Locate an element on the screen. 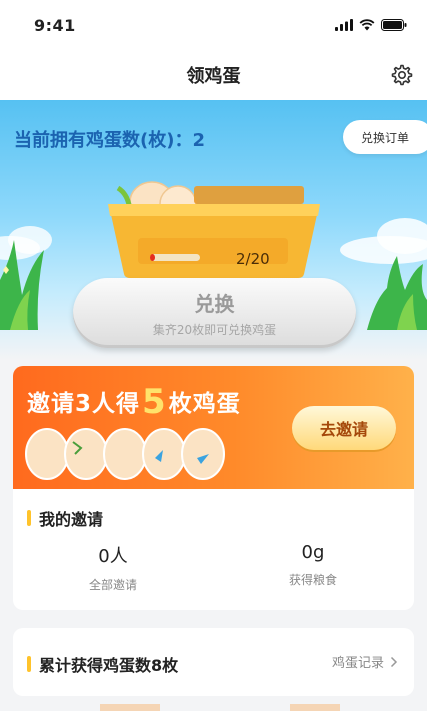  total-eggs-title: 累计获得鸡蛋数8枚 is located at coordinates (109, 665).